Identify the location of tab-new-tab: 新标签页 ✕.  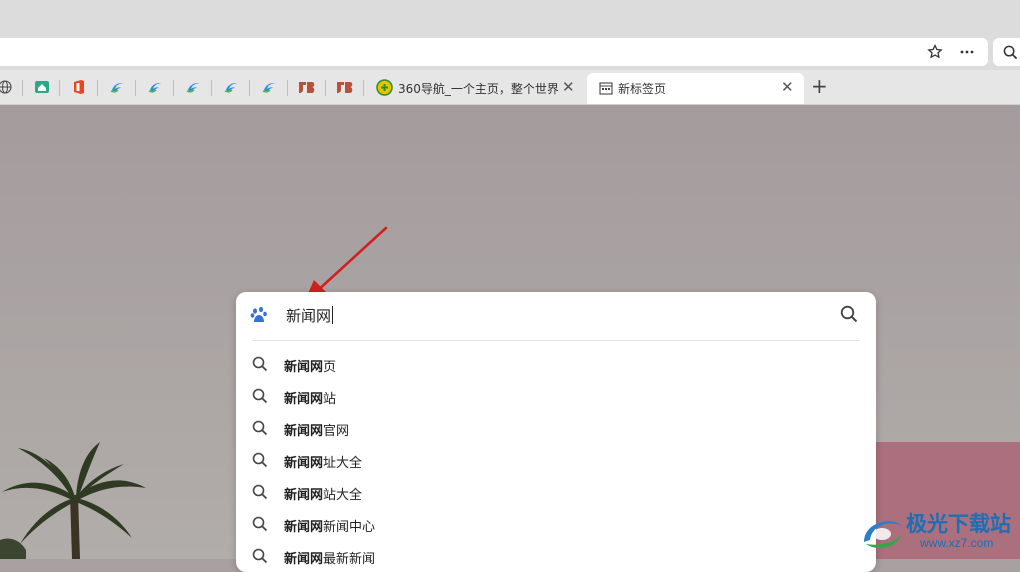
(695, 88).